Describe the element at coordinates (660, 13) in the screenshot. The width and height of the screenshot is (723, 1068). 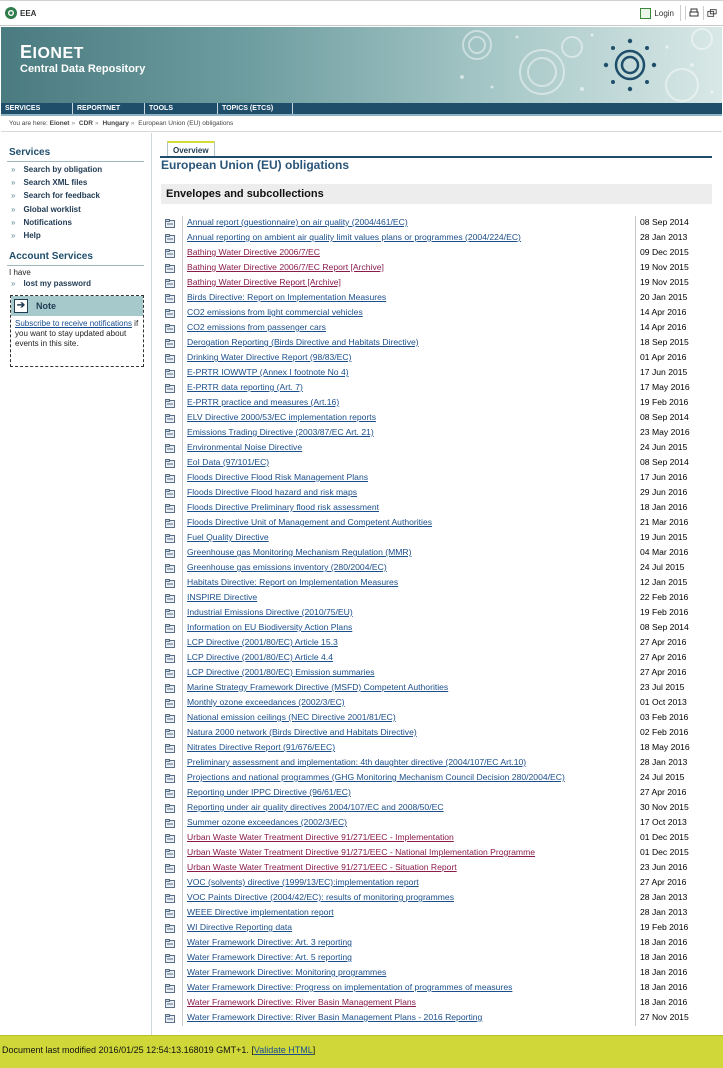
I see `login-button: Login` at that location.